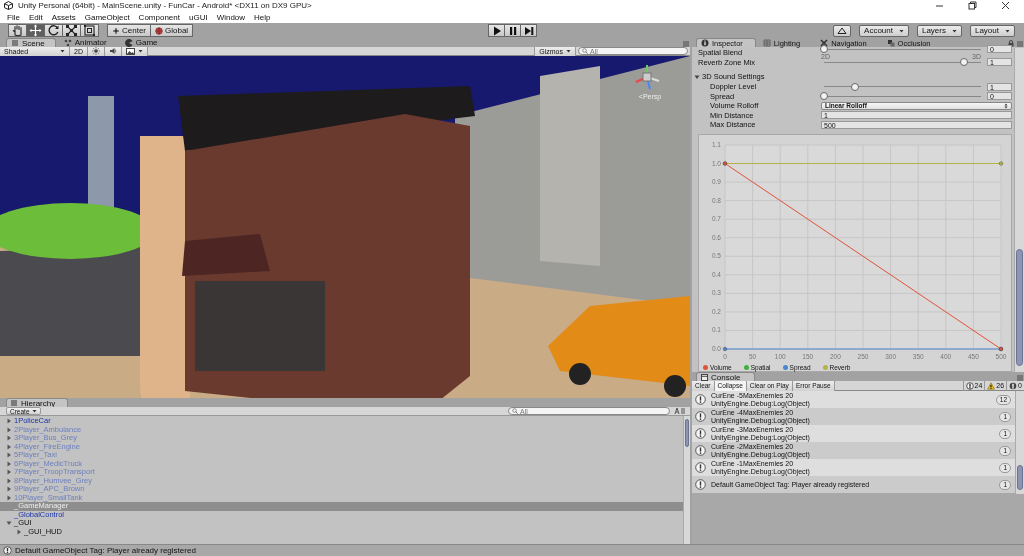 This screenshot has width=1024, height=556. I want to click on window-title: Unity Personal (64bit) - MainScene.unity - FunCar - Android* <DX11 on DX9 GPU>, so click(165, 5).